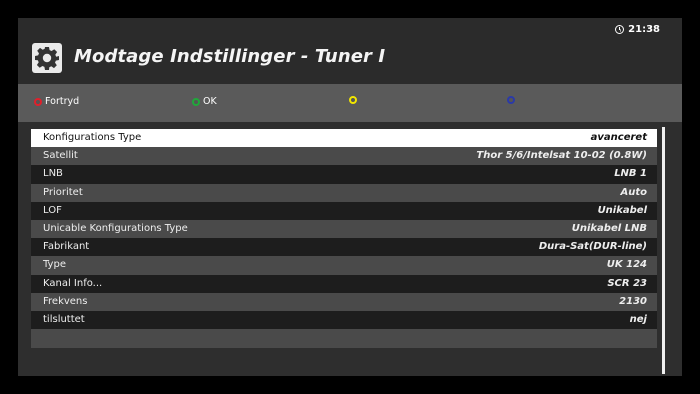  I want to click on red-key-button: Fortryd, so click(56, 101).